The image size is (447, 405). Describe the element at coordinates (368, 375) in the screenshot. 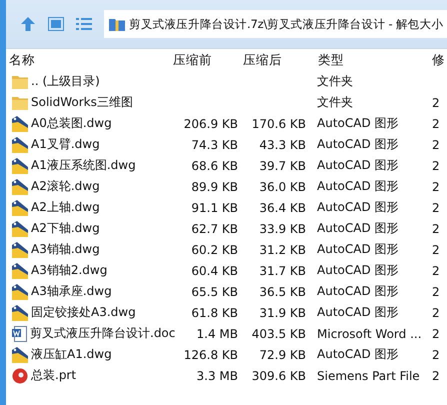

I see `type-cell-text: Siemens Part File` at that location.